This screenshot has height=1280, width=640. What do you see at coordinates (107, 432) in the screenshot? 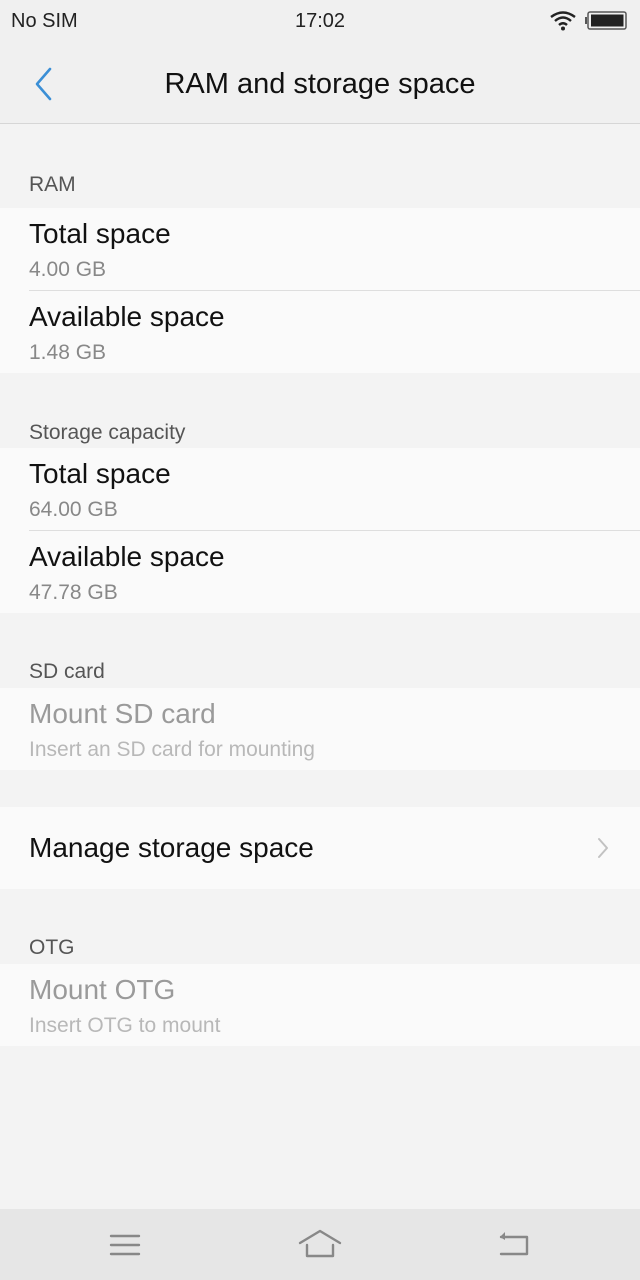
I see `section-label-storage: Storage capacity` at bounding box center [107, 432].